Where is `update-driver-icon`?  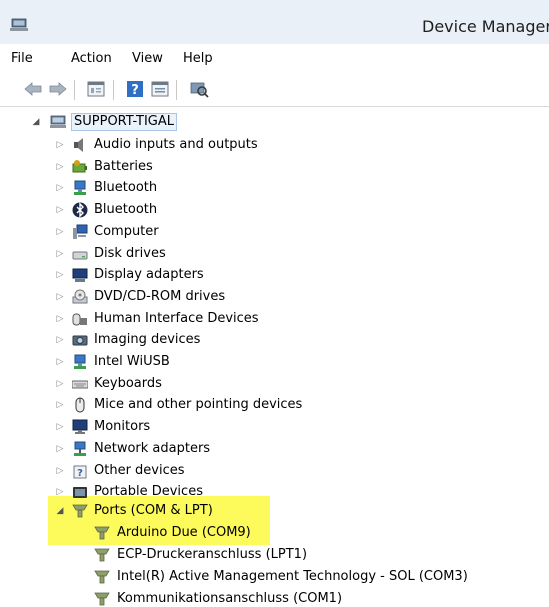
update-driver-icon is located at coordinates (160, 89).